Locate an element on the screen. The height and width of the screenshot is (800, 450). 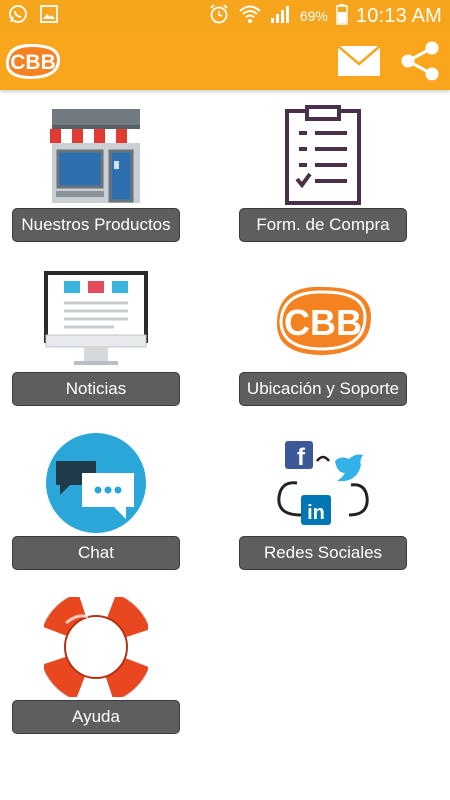
alarm-icon is located at coordinates (219, 16).